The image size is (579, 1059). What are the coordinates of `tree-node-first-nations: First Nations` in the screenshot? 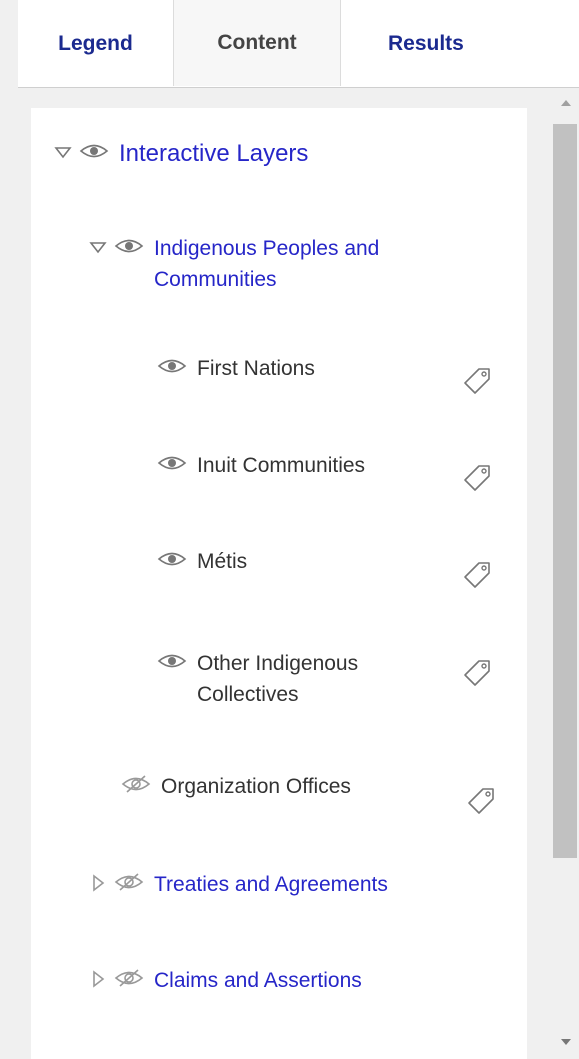 It's located at (236, 368).